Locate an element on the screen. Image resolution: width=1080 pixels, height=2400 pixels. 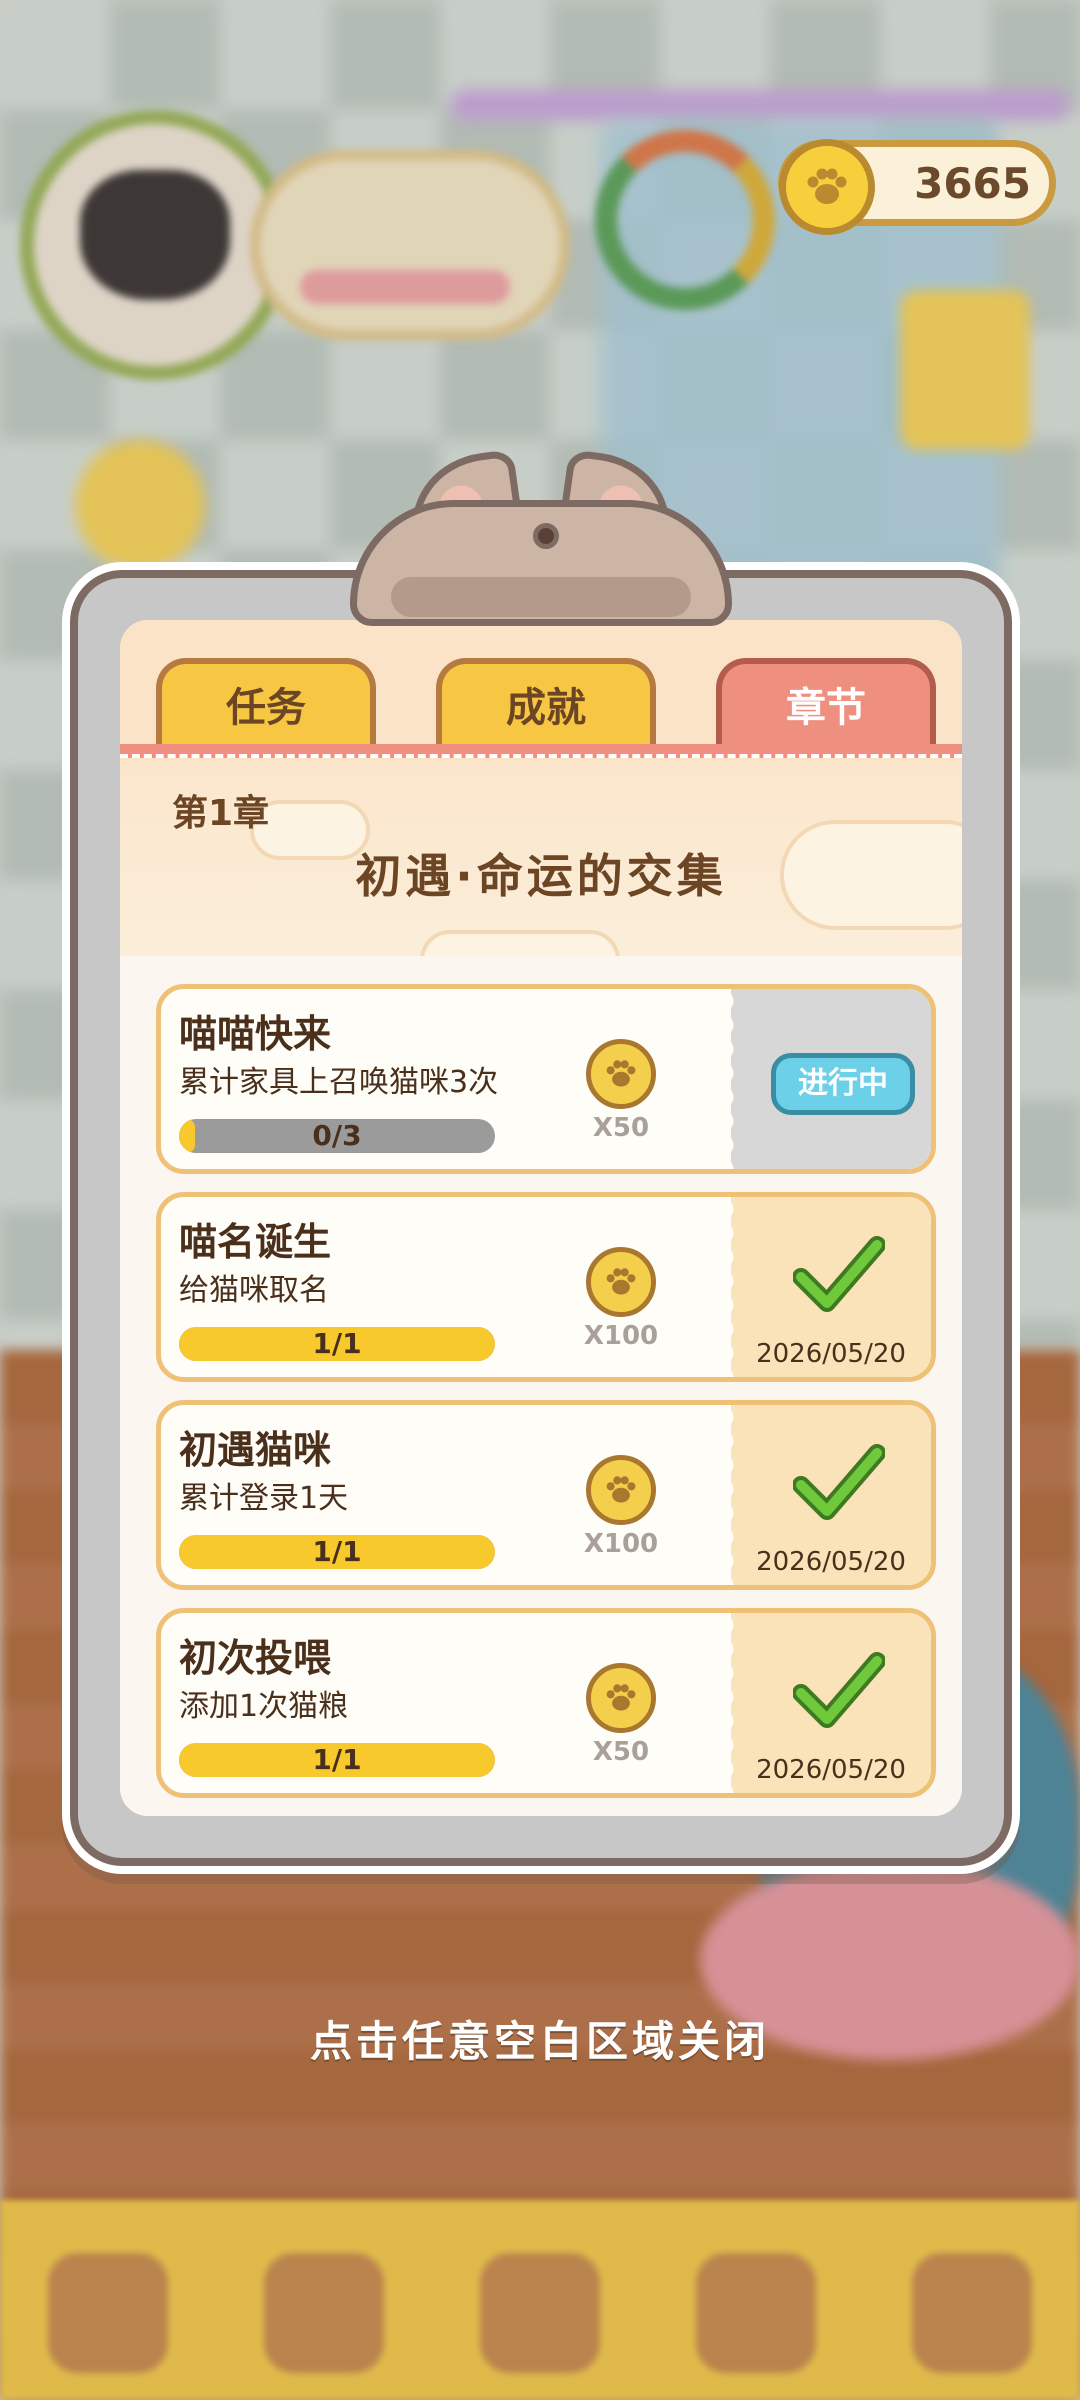
task-name: 喵名诞生 is located at coordinates (255, 1242).